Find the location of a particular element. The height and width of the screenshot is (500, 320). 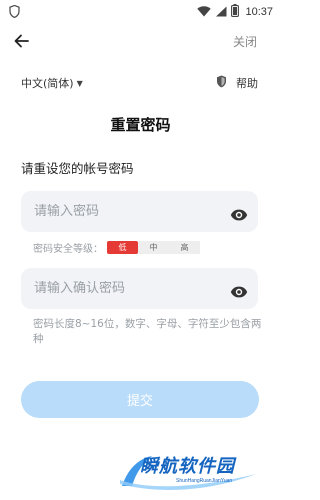

password-field is located at coordinates (139, 211).